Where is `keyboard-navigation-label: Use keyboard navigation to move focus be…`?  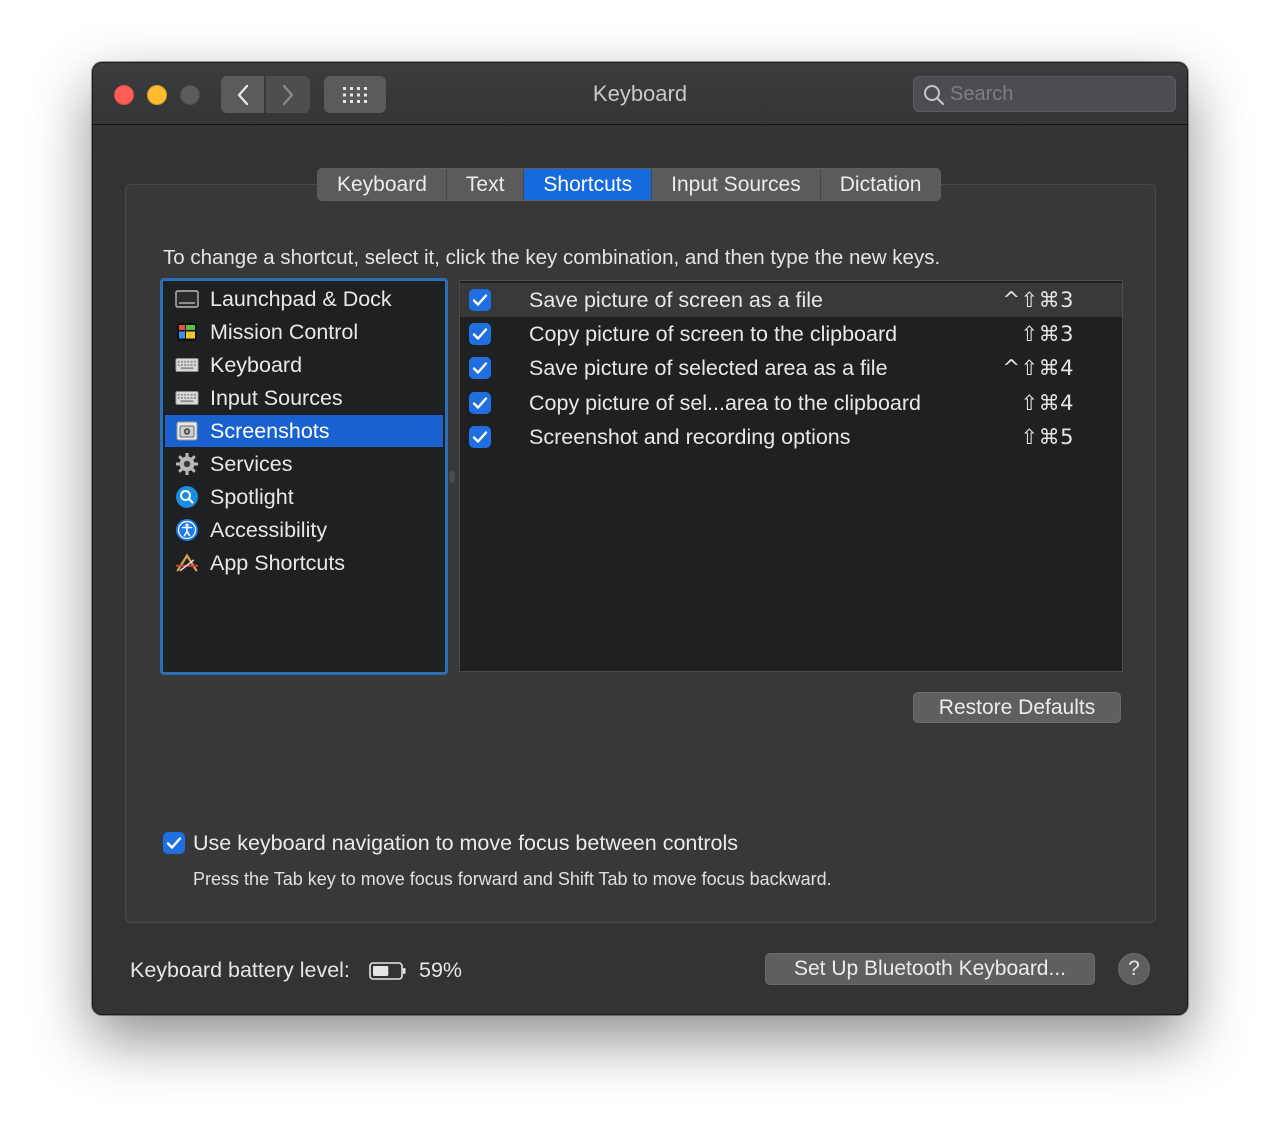
keyboard-navigation-label: Use keyboard navigation to move focus be… is located at coordinates (465, 843).